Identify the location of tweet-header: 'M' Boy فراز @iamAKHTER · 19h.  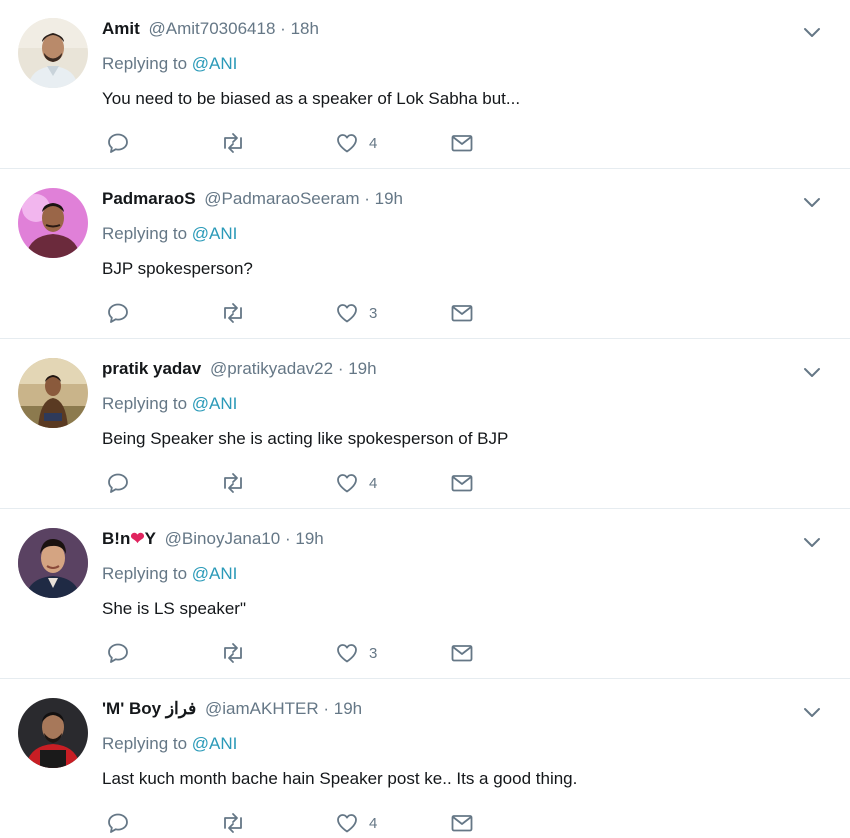
(232, 709).